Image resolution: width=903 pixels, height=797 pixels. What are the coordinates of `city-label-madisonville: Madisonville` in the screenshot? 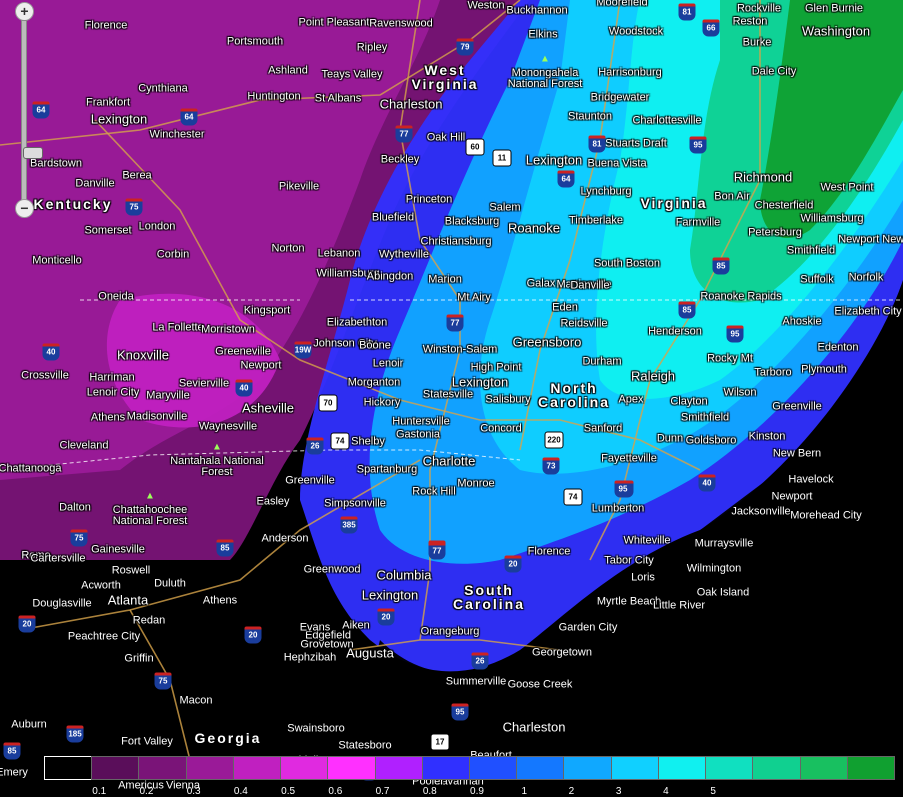 It's located at (157, 416).